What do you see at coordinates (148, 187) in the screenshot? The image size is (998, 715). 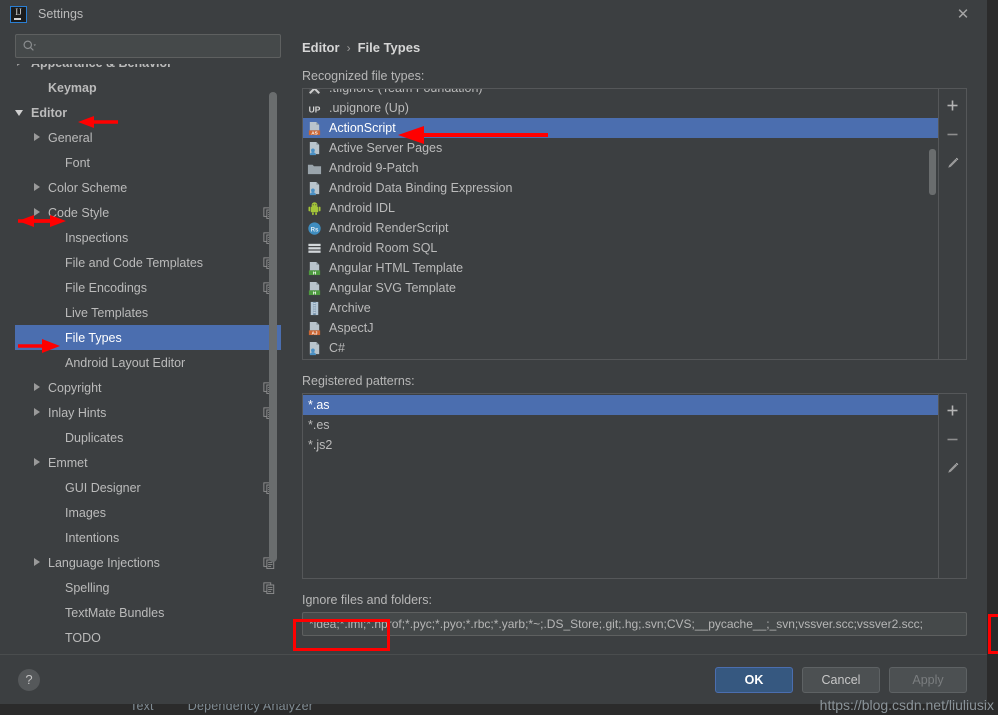 I see `sidebar-item-color-scheme: Color Scheme` at bounding box center [148, 187].